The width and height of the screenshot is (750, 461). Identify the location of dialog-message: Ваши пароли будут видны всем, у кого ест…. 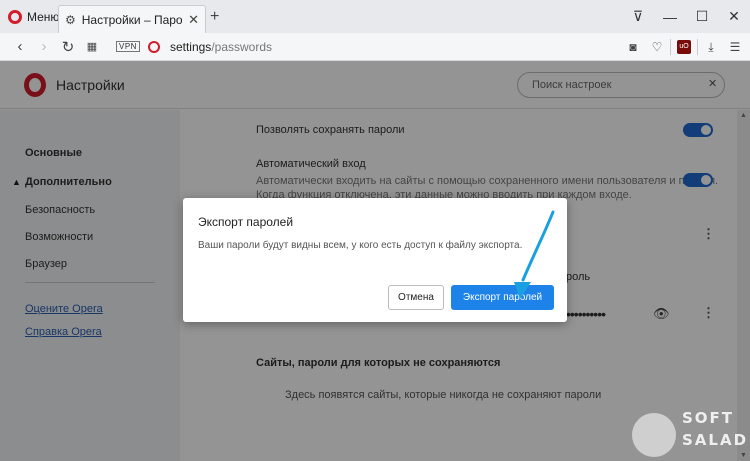
(360, 245).